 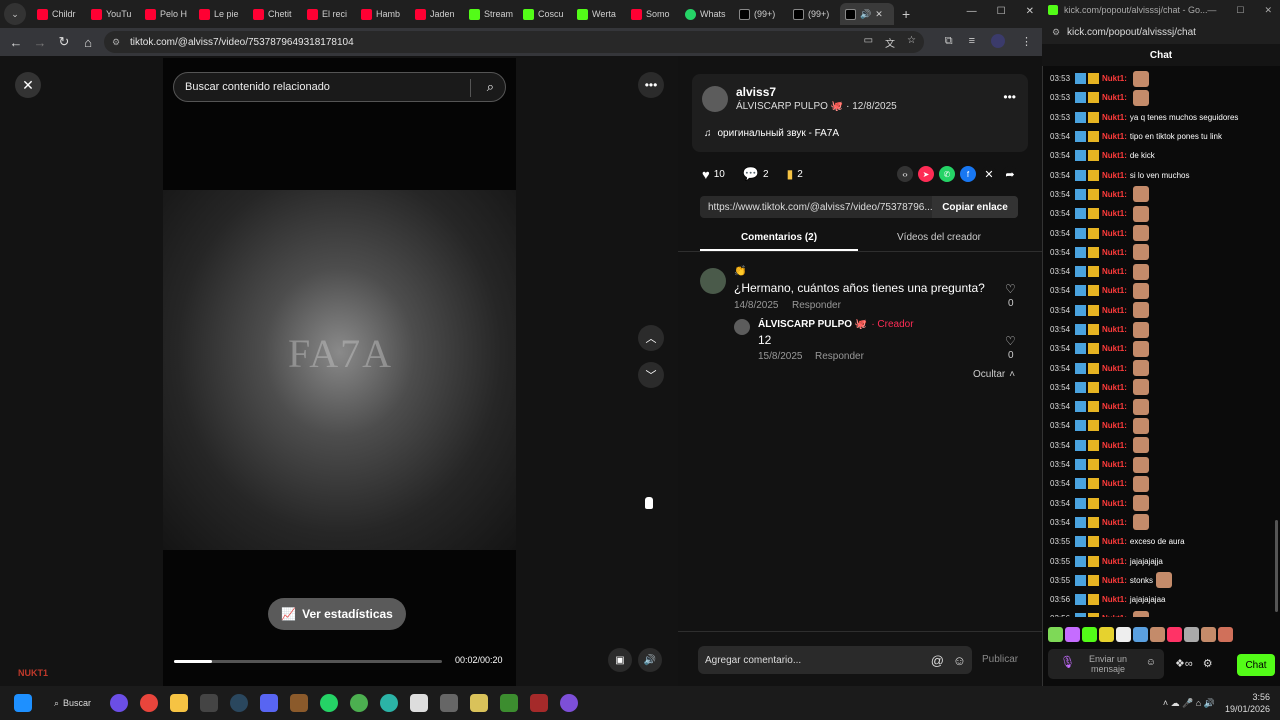 I want to click on minimize-icon: —, so click(x=1211, y=10).